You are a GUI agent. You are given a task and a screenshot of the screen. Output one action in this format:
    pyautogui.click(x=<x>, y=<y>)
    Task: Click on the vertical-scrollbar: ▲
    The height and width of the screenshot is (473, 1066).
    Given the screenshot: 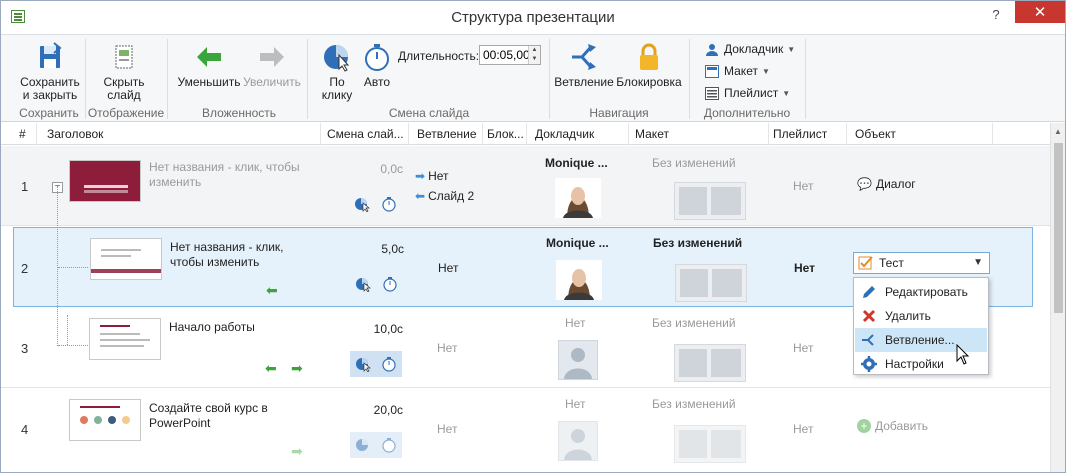 What is the action you would take?
    pyautogui.click(x=1057, y=297)
    